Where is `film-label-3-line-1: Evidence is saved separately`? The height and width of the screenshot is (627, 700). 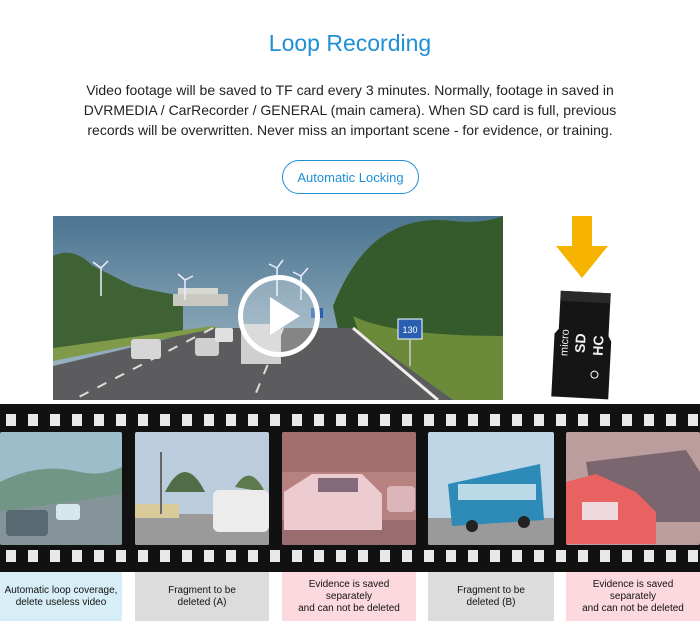 film-label-3-line-1: Evidence is saved separately is located at coordinates (349, 590).